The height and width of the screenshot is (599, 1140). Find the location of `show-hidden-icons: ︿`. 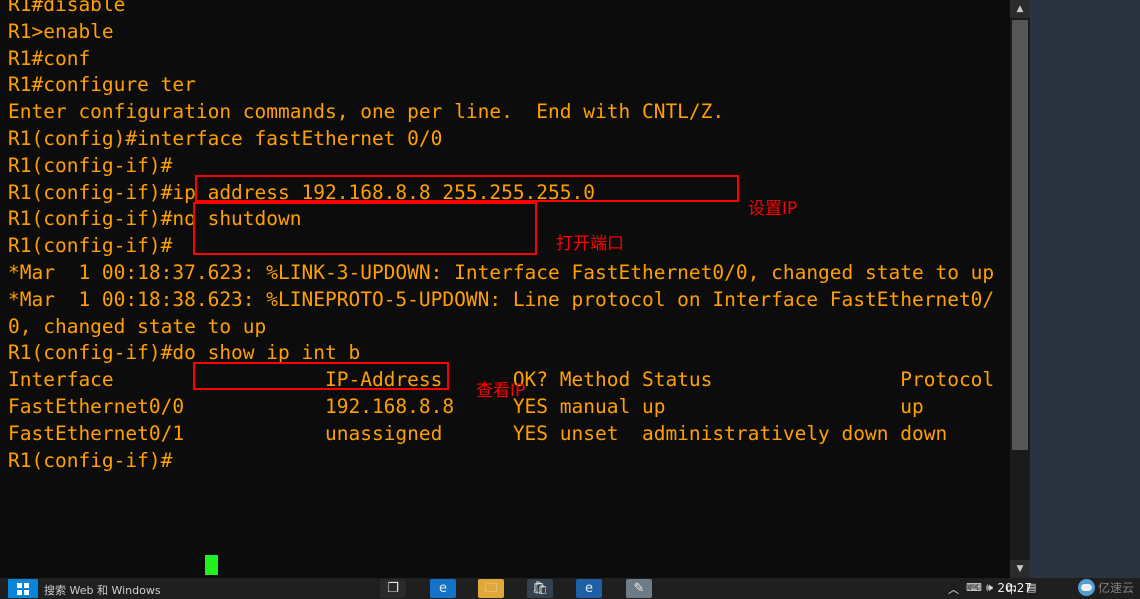

show-hidden-icons: ︿ is located at coordinates (953, 589).